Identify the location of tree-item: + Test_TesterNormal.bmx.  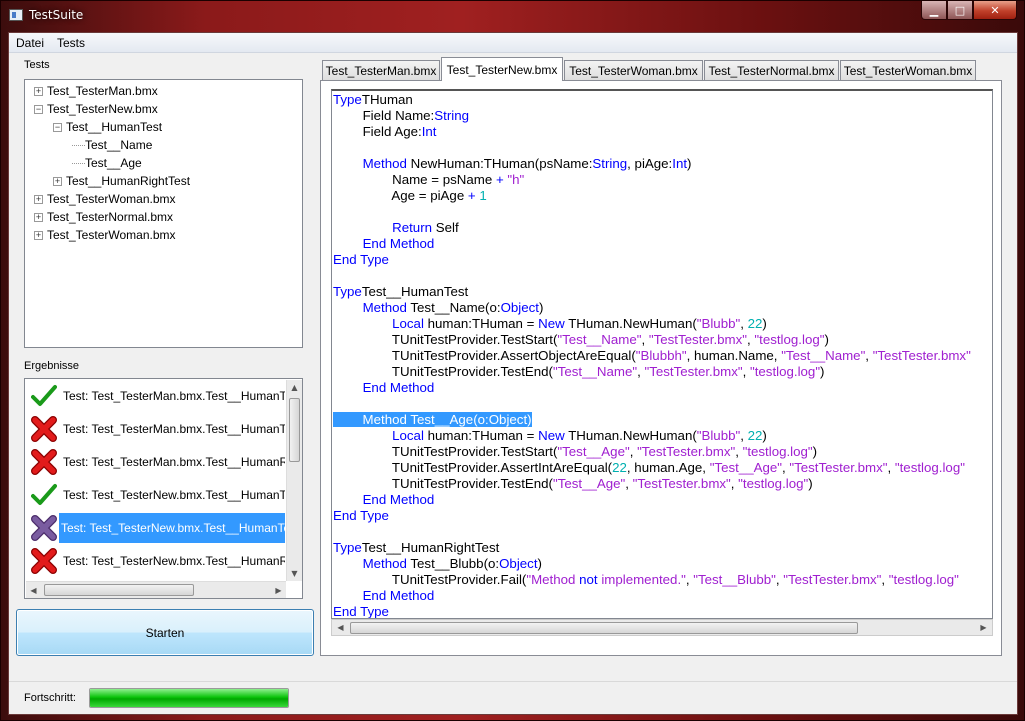
(103, 217).